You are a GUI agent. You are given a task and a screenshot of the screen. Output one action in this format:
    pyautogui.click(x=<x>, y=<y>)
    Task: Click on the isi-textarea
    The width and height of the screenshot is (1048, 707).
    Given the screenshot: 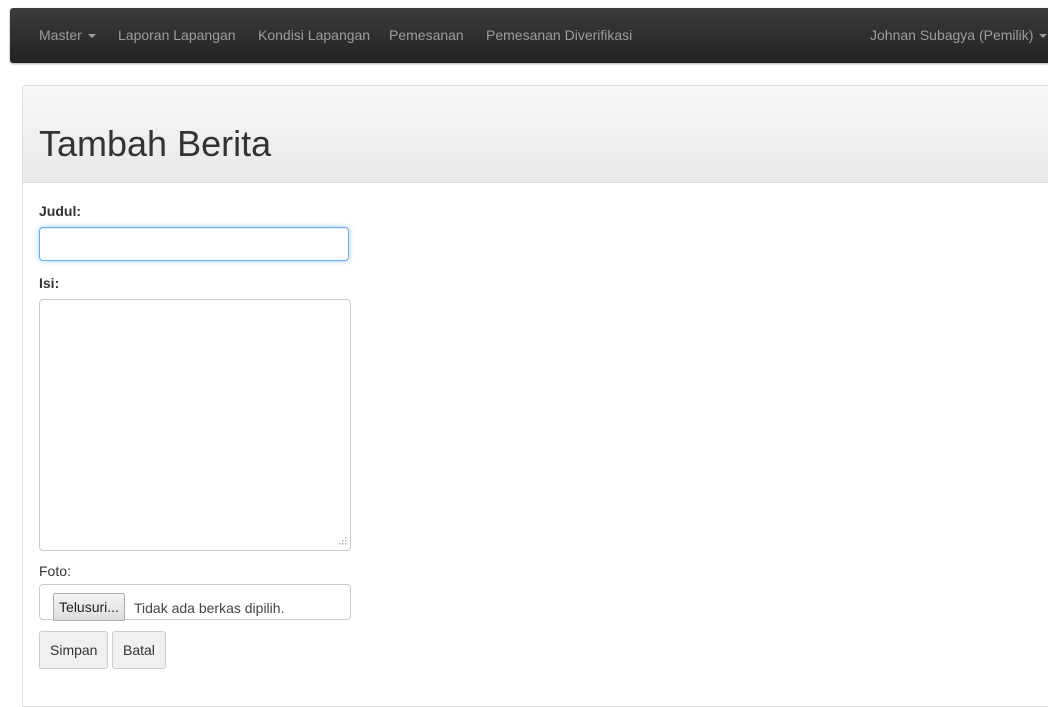 What is the action you would take?
    pyautogui.click(x=195, y=425)
    